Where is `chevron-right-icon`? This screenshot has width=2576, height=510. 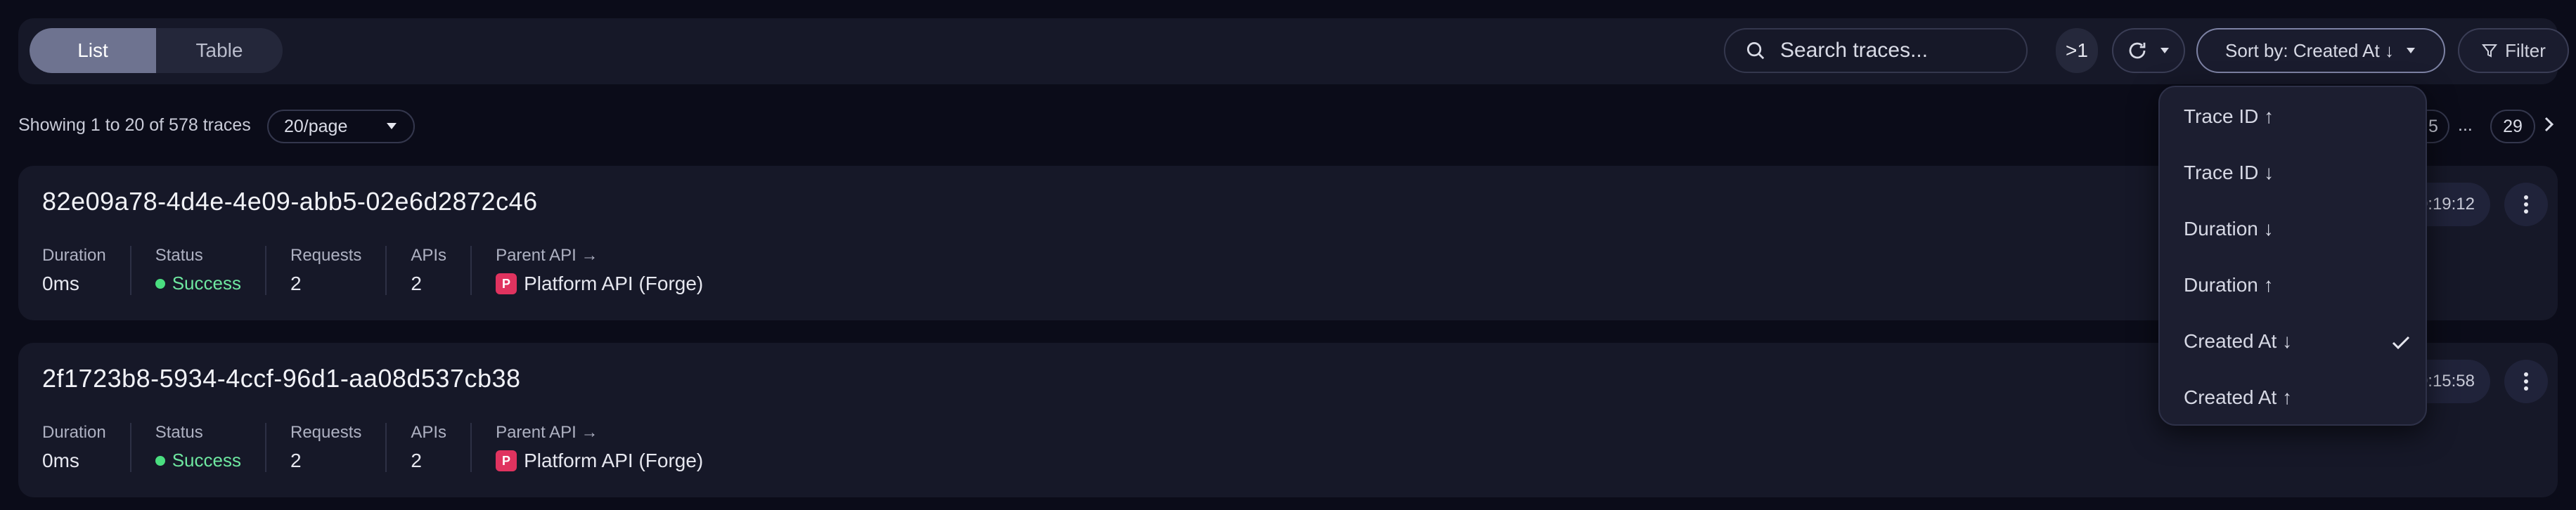
chevron-right-icon is located at coordinates (2549, 125).